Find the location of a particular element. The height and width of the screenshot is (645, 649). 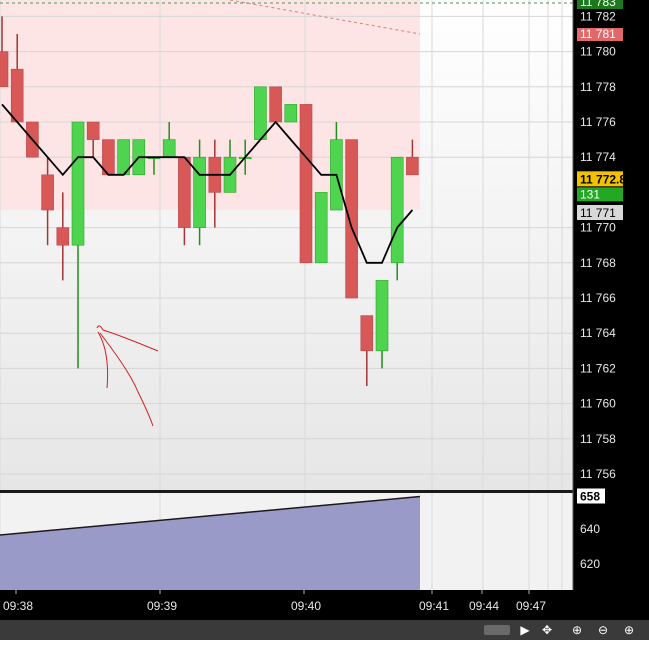

time-tick-label: 09:44 is located at coordinates (484, 606).